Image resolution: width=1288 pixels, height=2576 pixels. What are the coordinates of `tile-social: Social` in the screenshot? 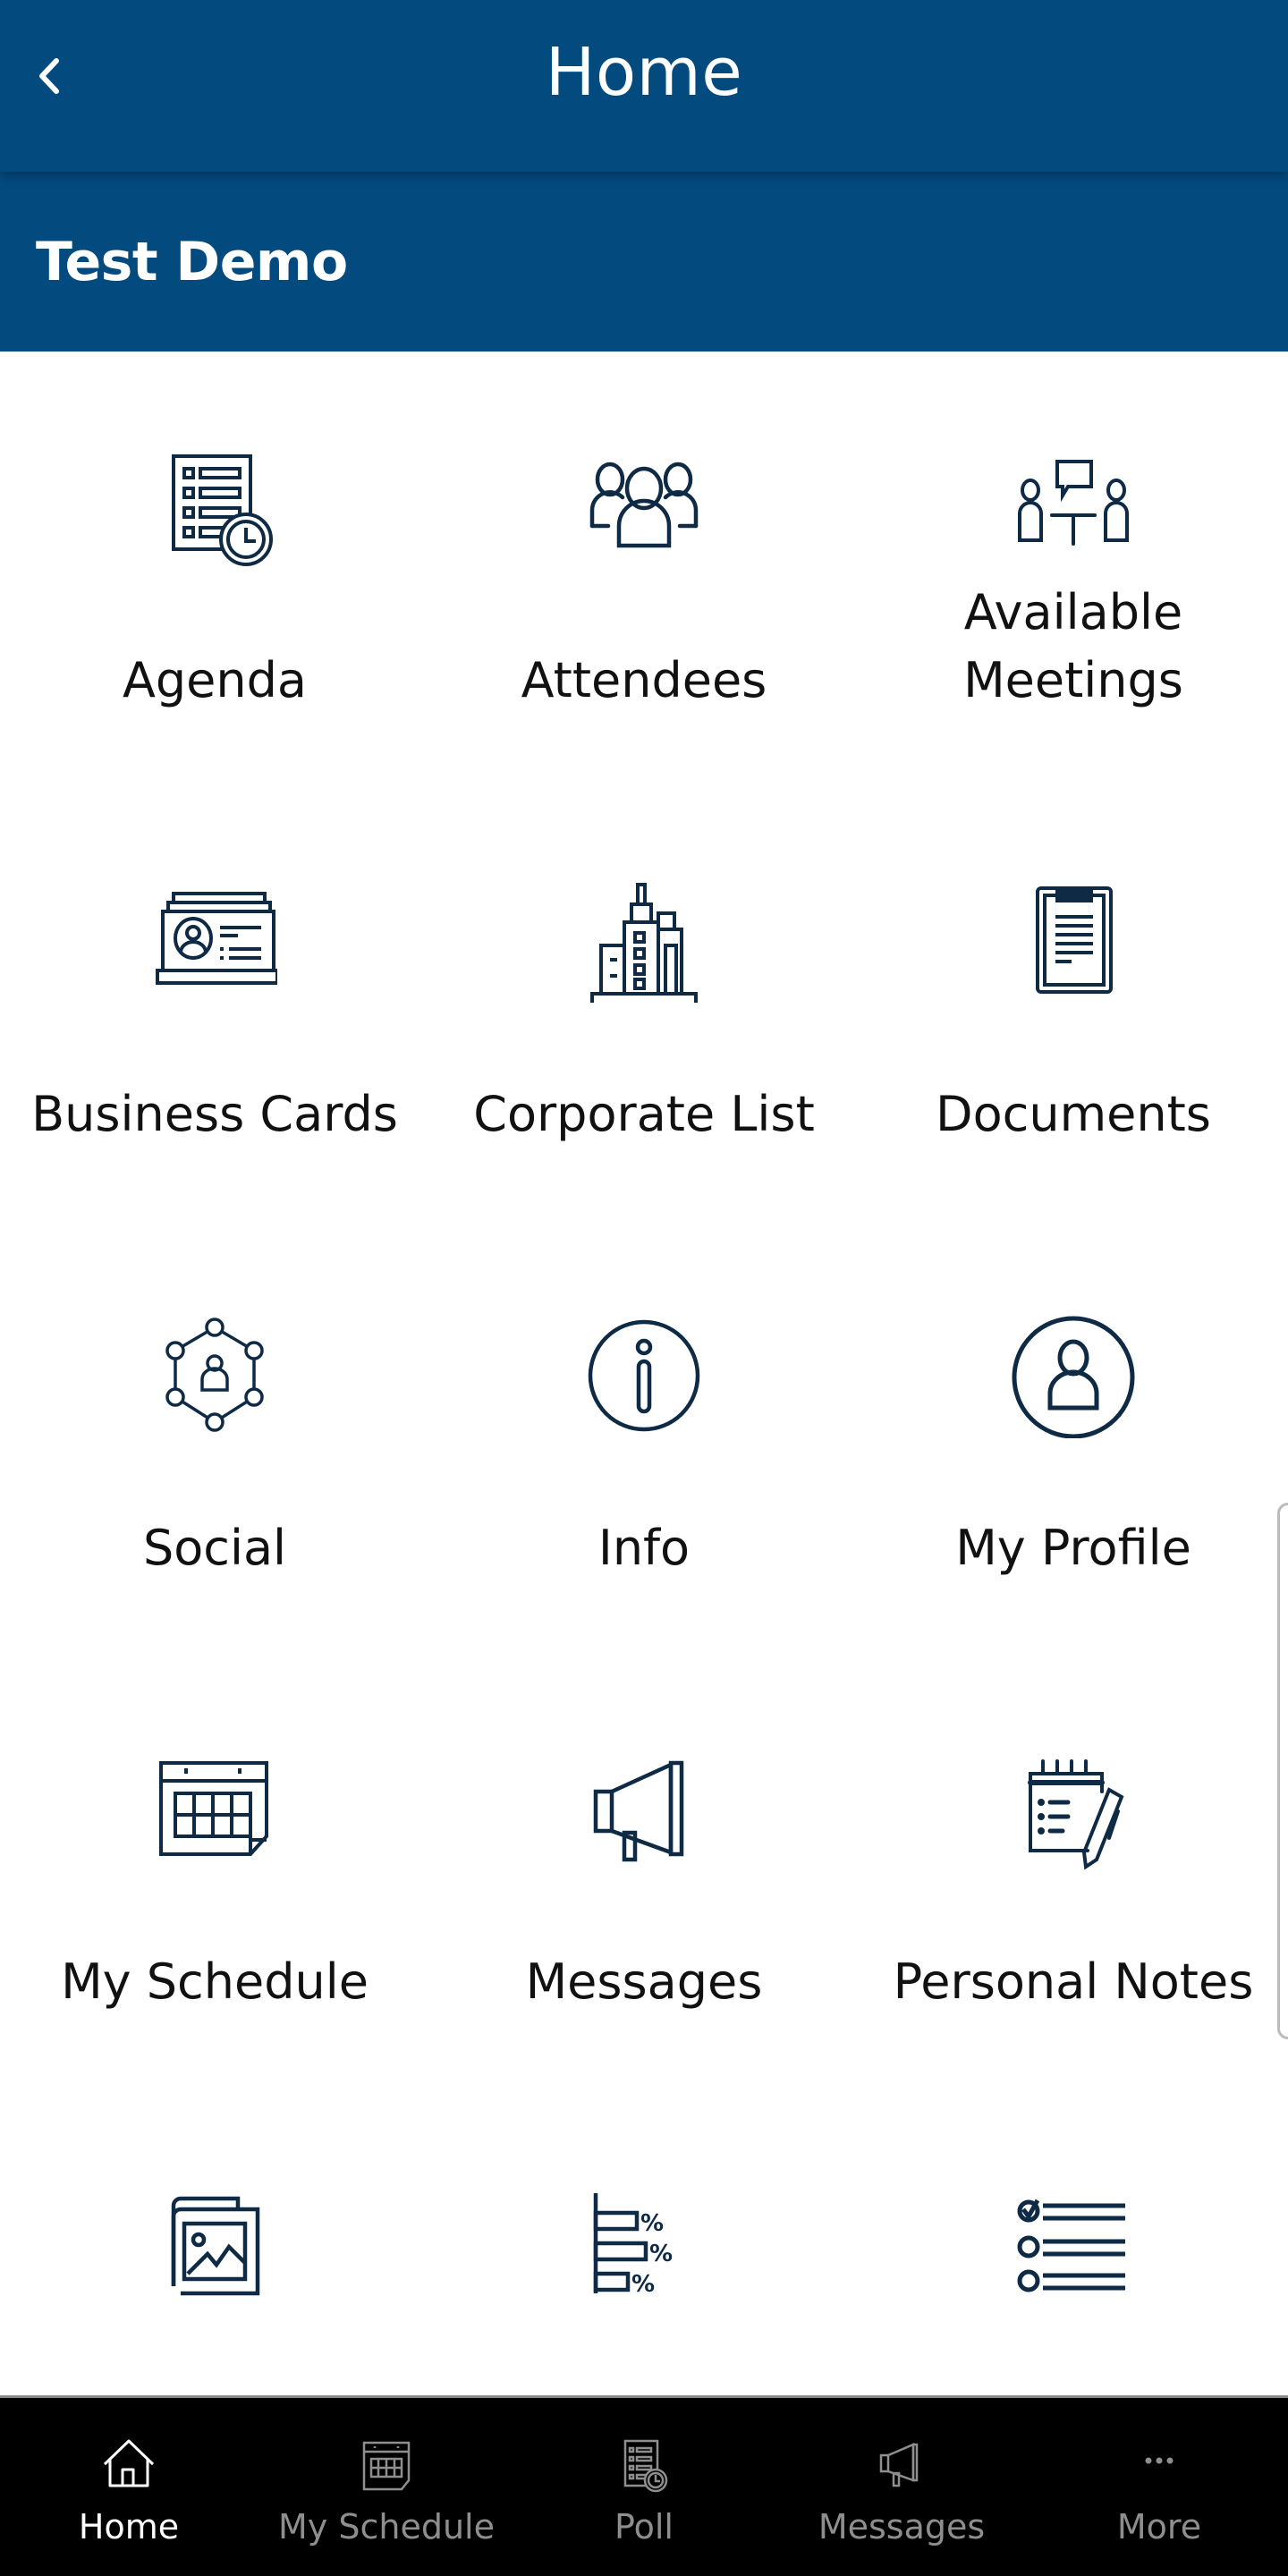 It's located at (214, 1436).